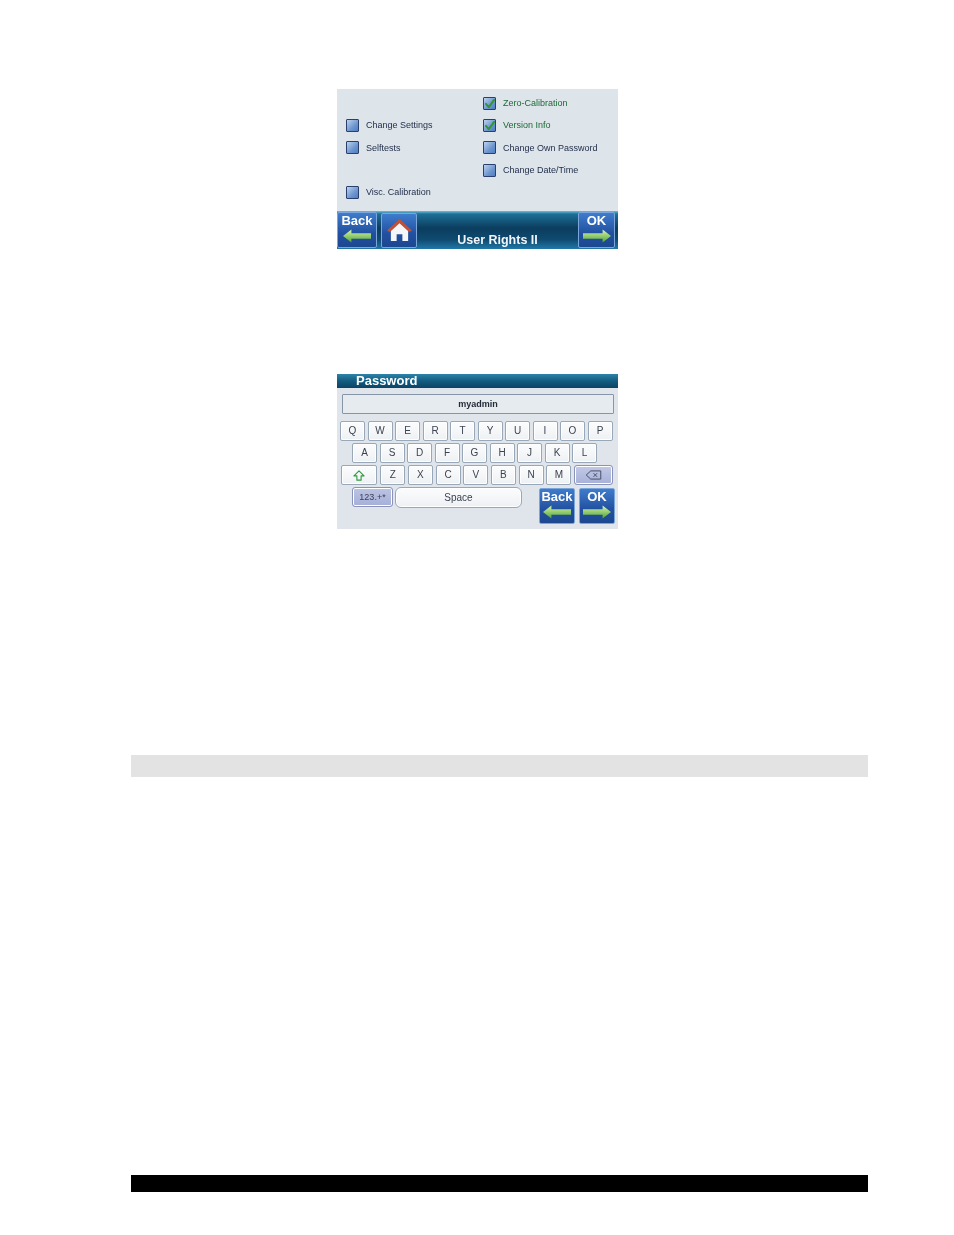 This screenshot has width=954, height=1235. What do you see at coordinates (545, 431) in the screenshot?
I see `keyboard-key: I` at bounding box center [545, 431].